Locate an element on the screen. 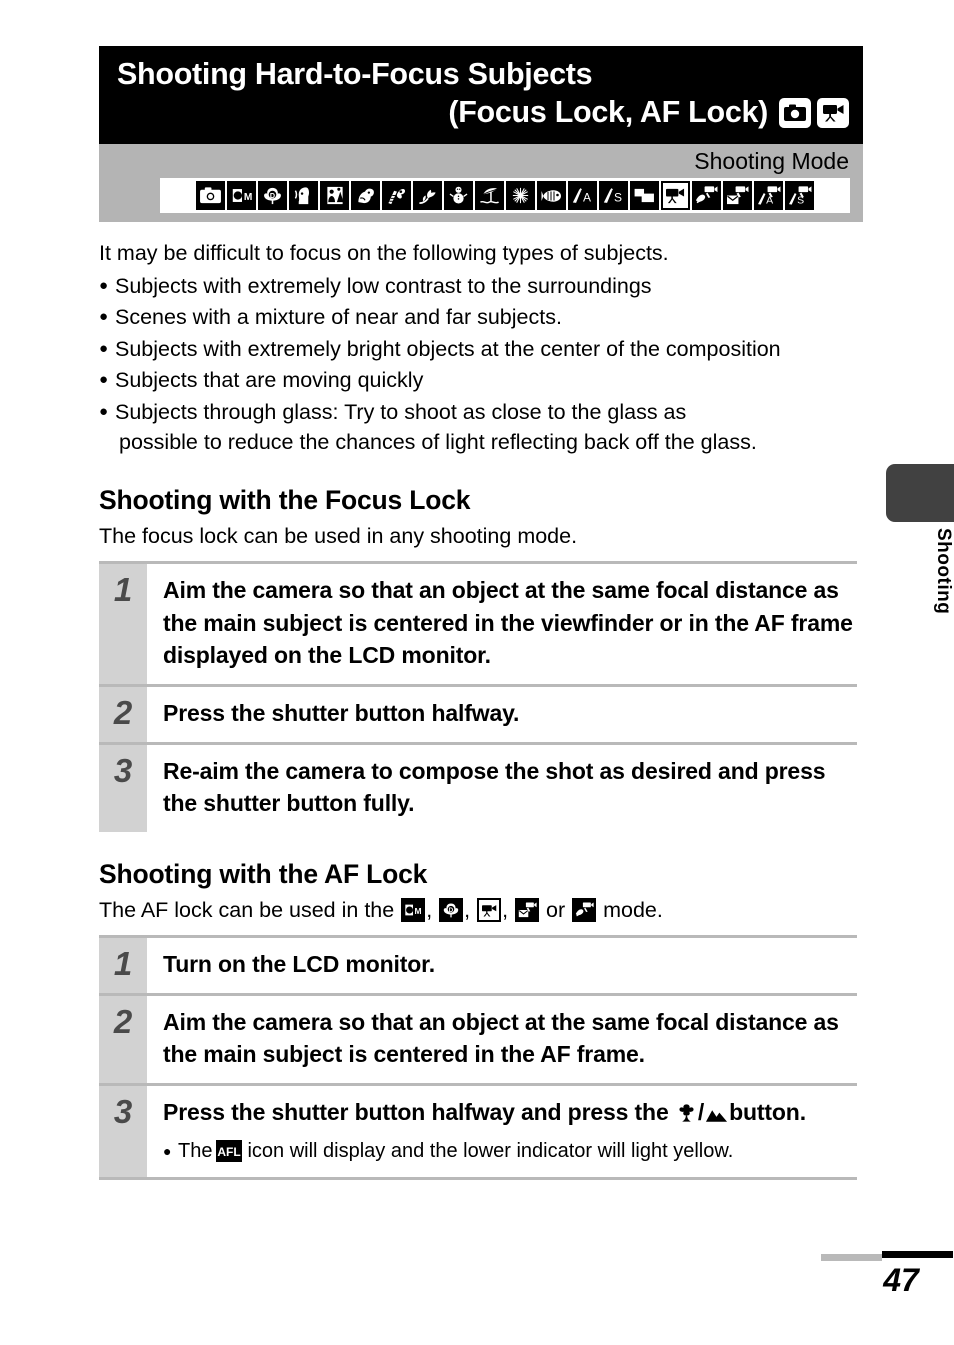 The height and width of the screenshot is (1345, 954). side-tab-label: Shooting is located at coordinates (943, 571).